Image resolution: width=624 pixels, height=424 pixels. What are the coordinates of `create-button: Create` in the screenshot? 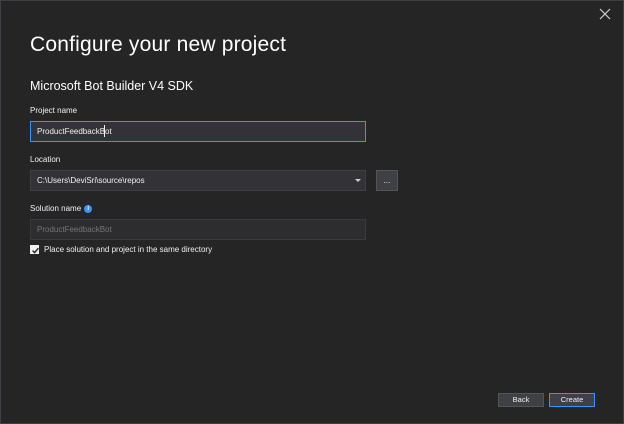 It's located at (572, 400).